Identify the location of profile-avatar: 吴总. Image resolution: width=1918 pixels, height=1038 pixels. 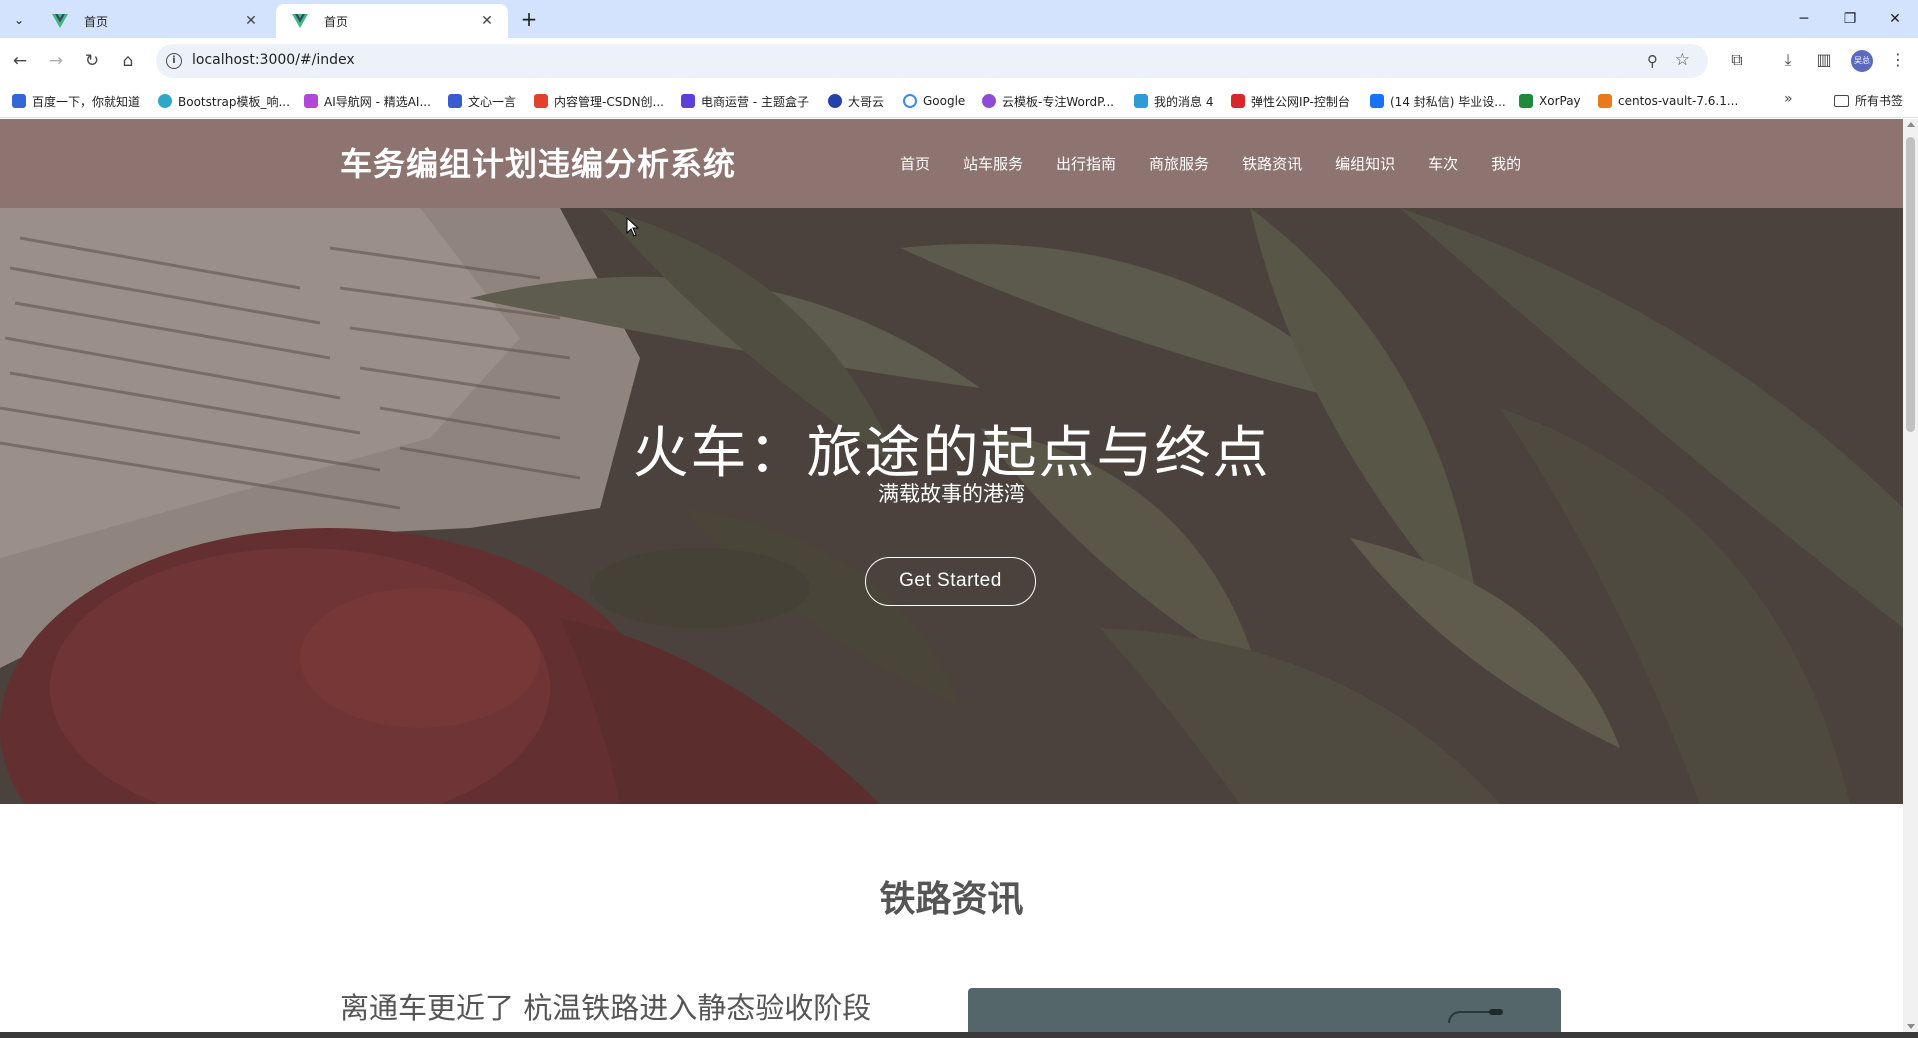
(1862, 61).